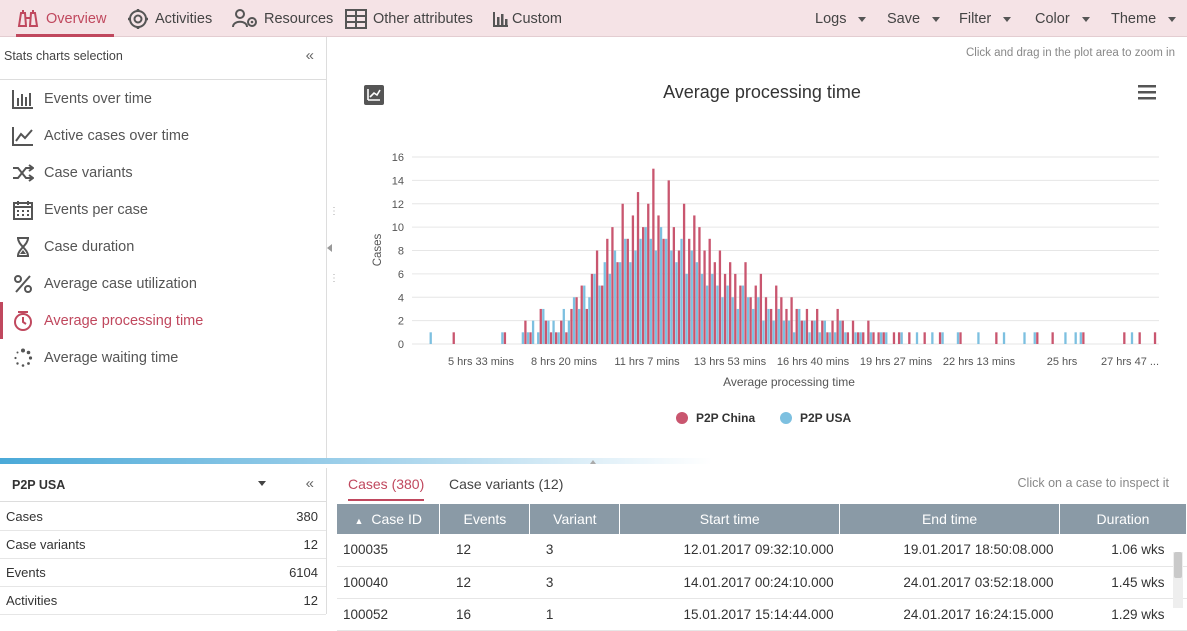 This screenshot has height=631, width=1187. Describe the element at coordinates (163, 135) in the screenshot. I see `sidebar-item-active-cases-over-time: Active cases over time` at that location.